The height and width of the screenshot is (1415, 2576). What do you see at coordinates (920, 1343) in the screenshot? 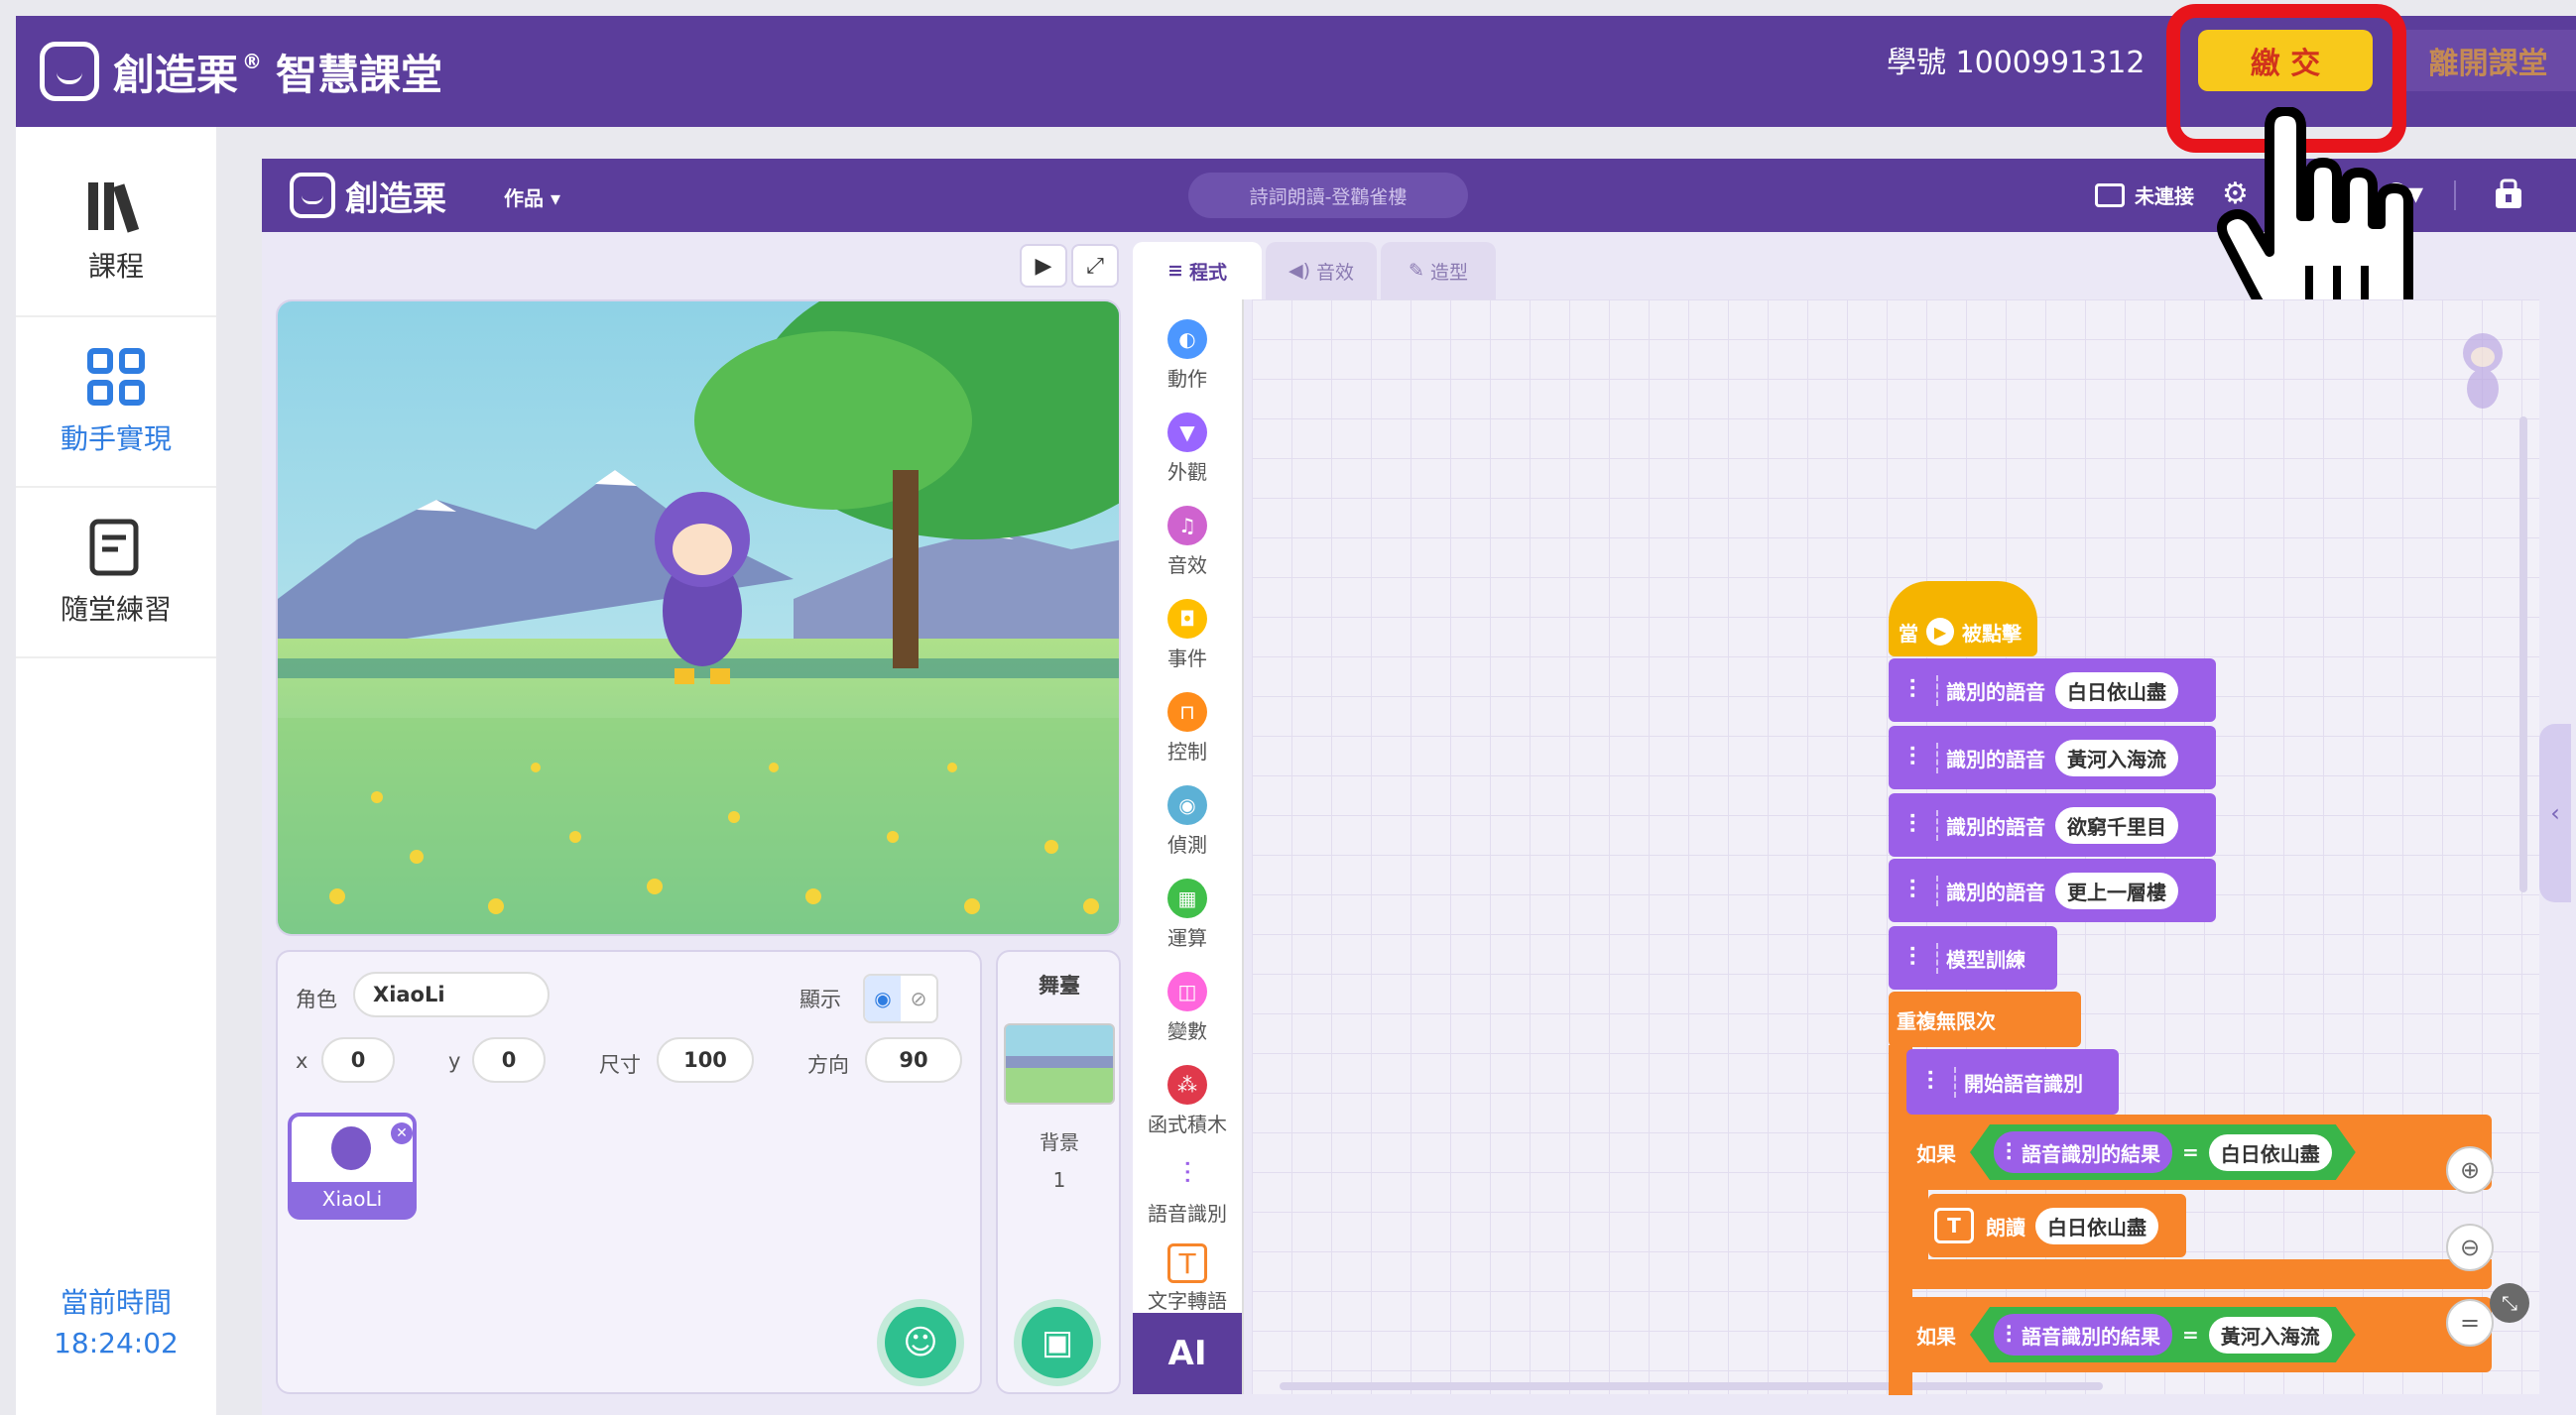
I see `add-sprite-button: ☺` at bounding box center [920, 1343].